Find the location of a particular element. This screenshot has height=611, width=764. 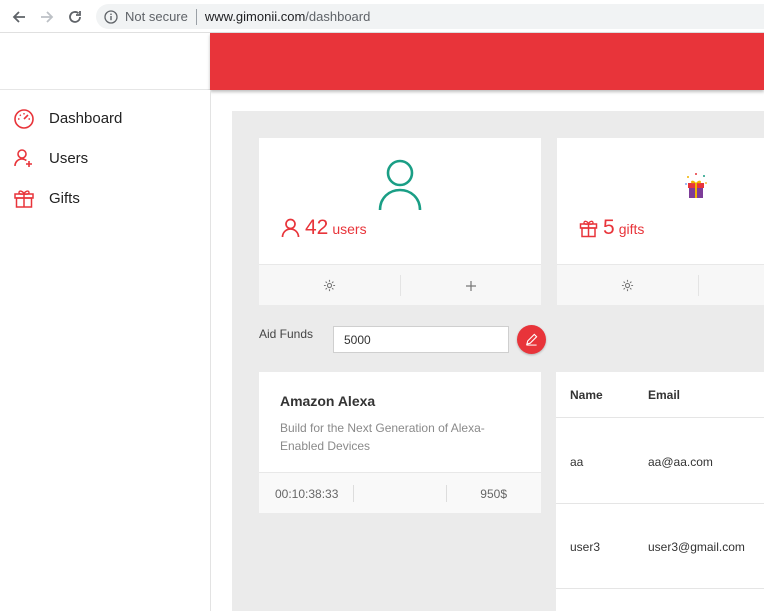

url-text: www.gimonii.com/dashboard is located at coordinates (287, 16).